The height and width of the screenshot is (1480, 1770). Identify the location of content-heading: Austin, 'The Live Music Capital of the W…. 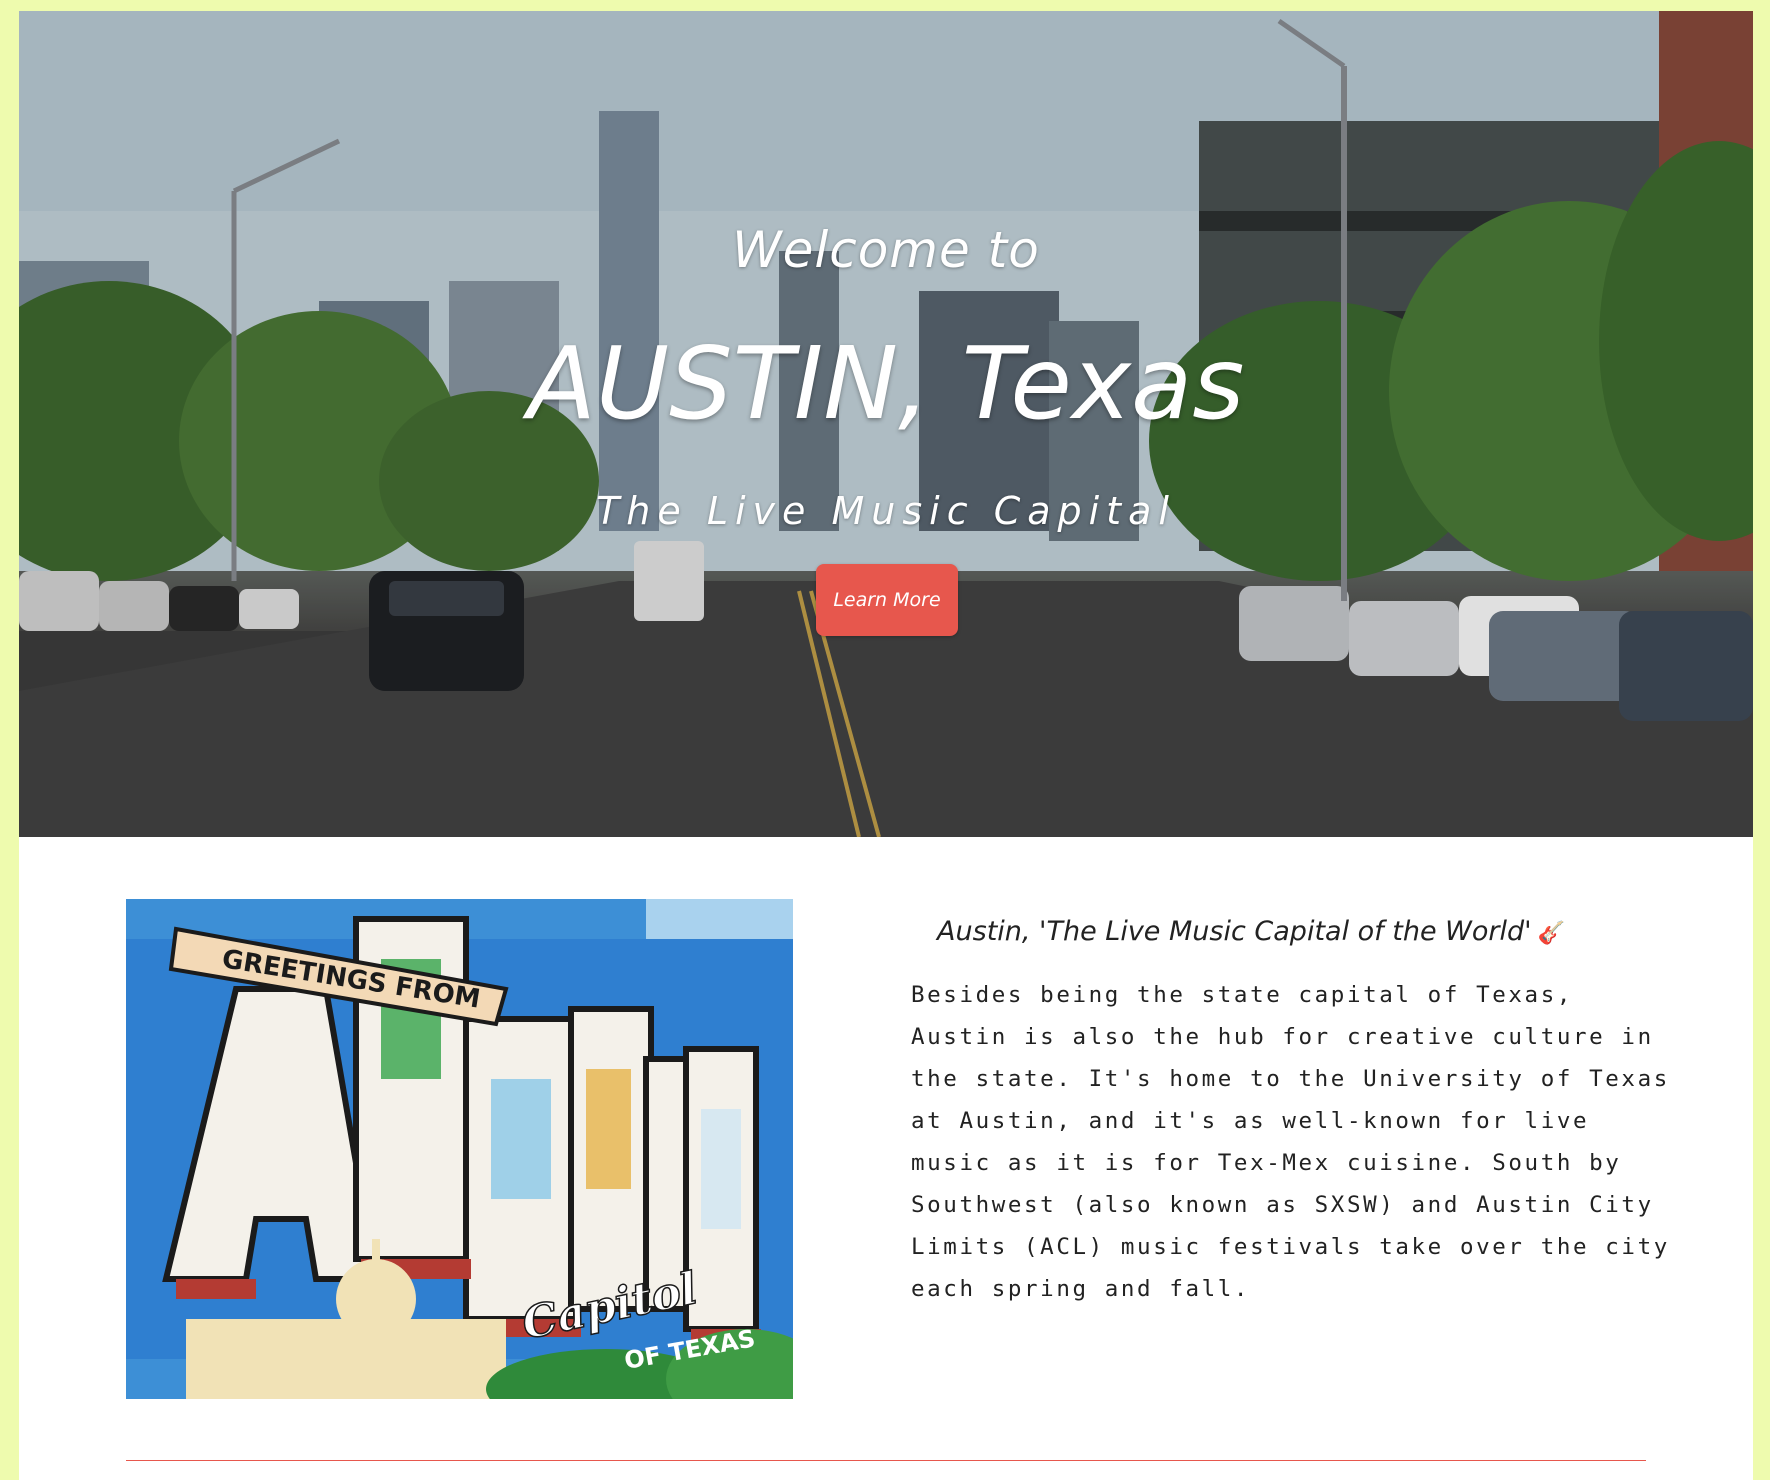
(1251, 931).